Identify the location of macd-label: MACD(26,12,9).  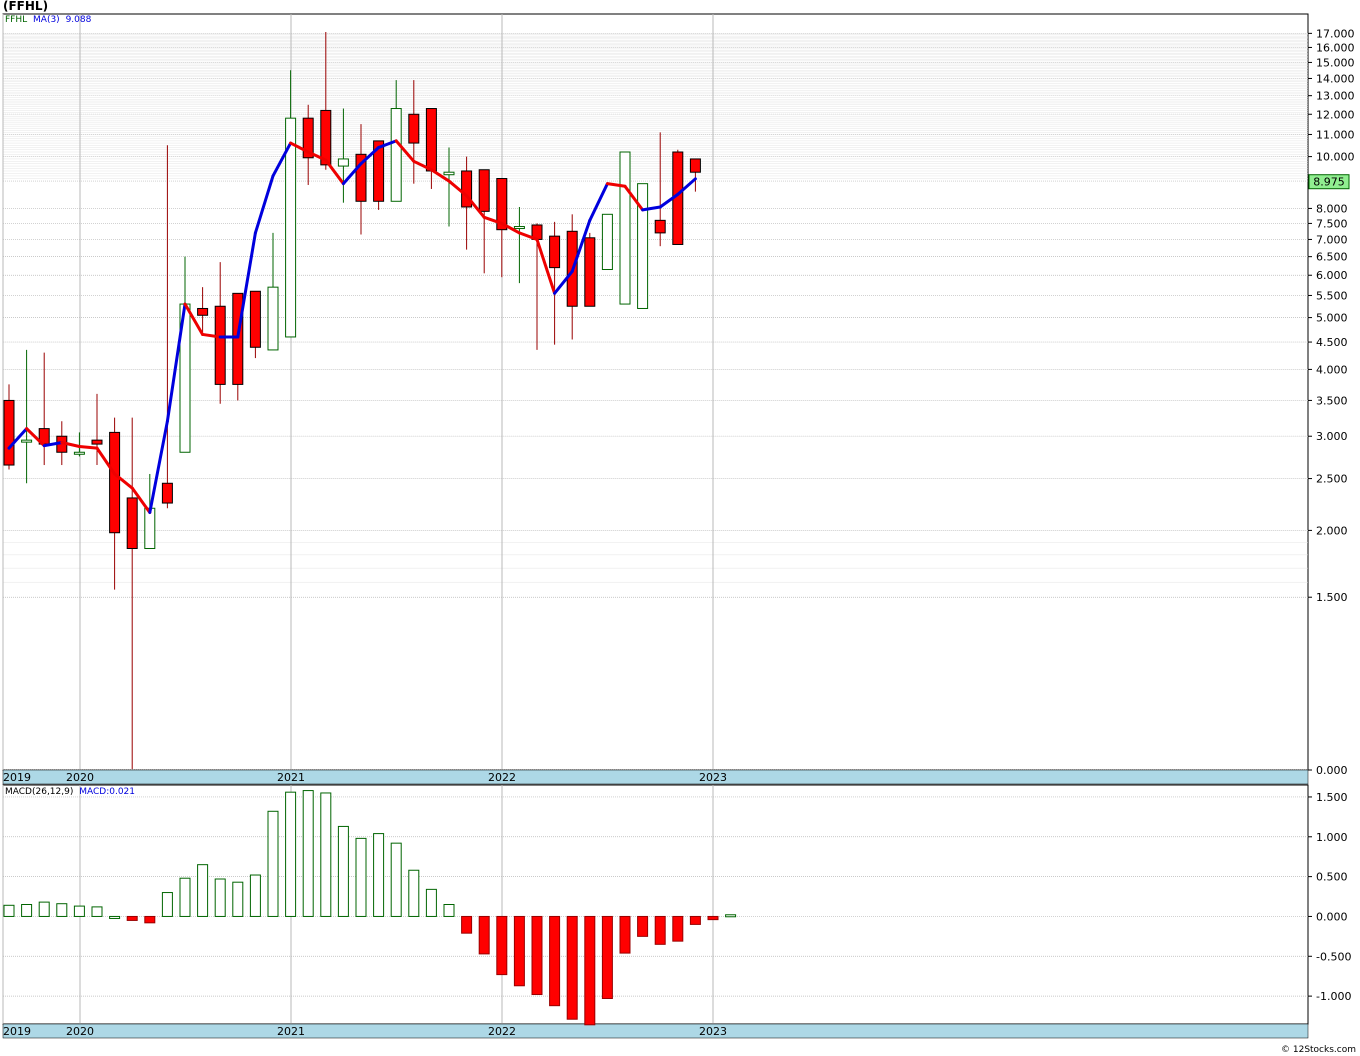
(39, 792).